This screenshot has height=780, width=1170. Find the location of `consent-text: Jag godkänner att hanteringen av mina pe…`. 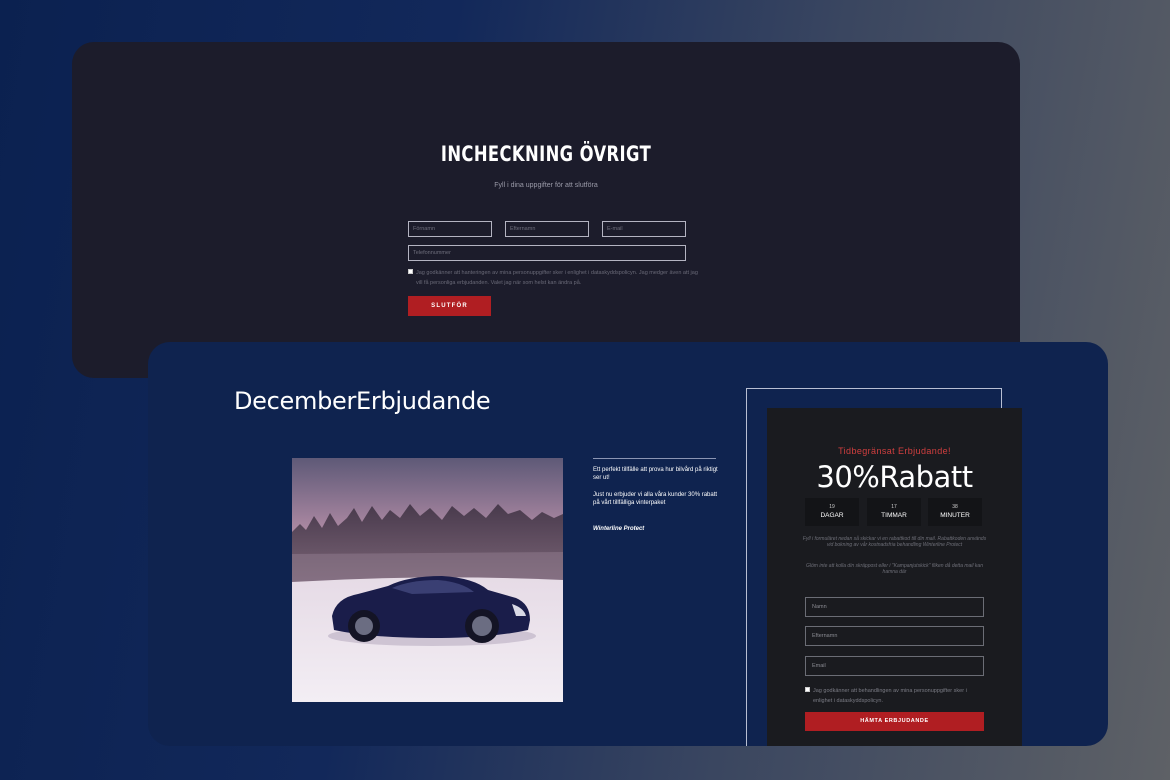

consent-text: Jag godkänner att hanteringen av mina pe… is located at coordinates (557, 278).